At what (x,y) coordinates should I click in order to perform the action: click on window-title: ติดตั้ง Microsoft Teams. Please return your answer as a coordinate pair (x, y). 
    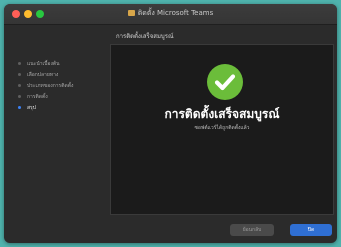
    Looking at the image, I should click on (170, 13).